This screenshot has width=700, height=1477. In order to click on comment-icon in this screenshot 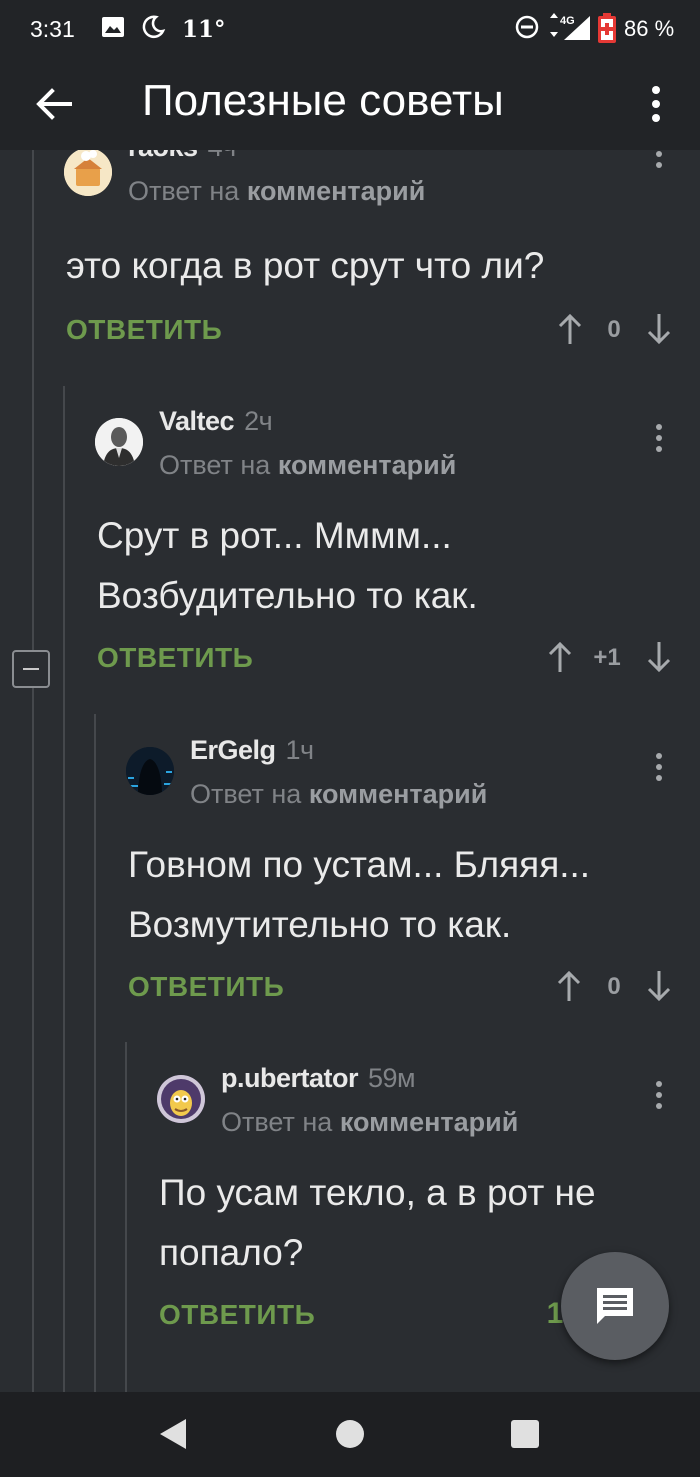, I will do `click(615, 1306)`.